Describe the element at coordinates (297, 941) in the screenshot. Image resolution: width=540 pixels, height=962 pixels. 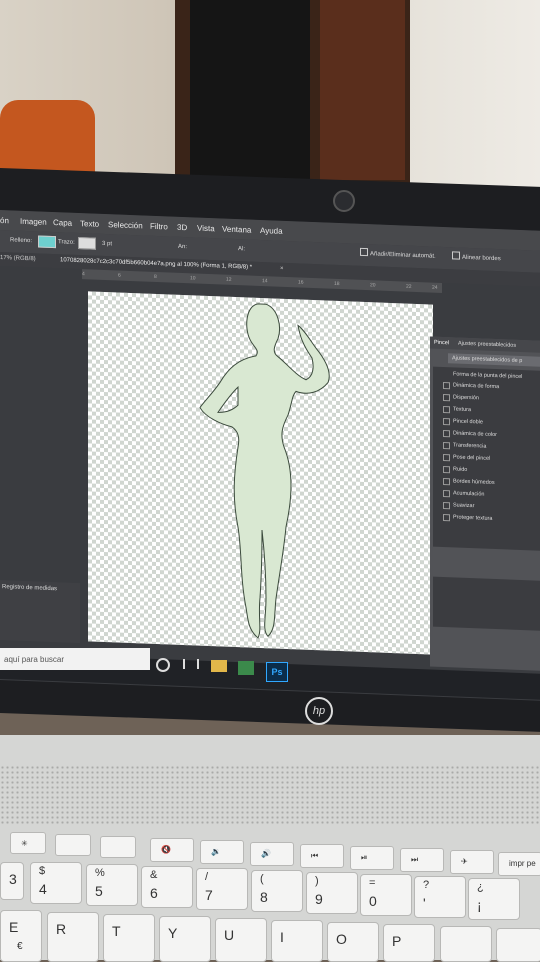
I see `key-i: I` at that location.